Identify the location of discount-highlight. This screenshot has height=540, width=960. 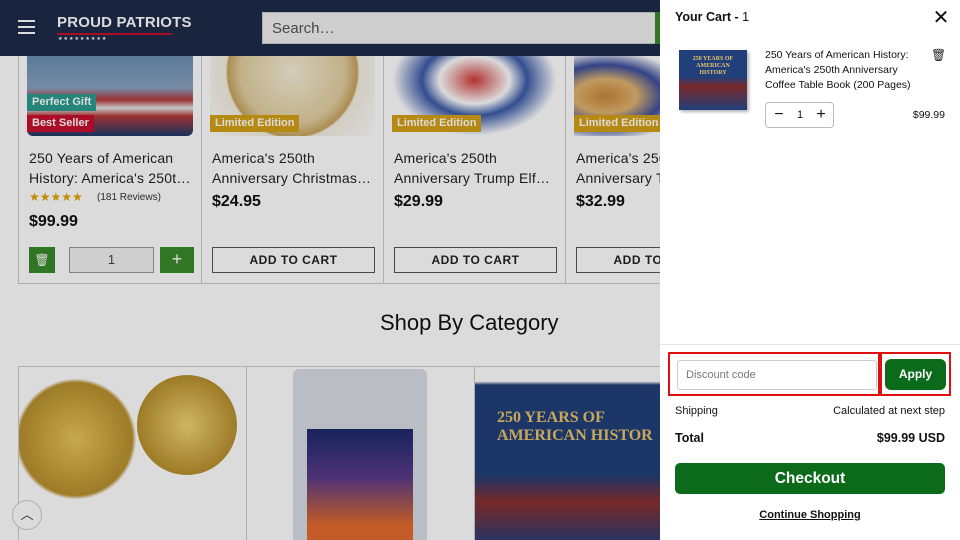
(774, 374).